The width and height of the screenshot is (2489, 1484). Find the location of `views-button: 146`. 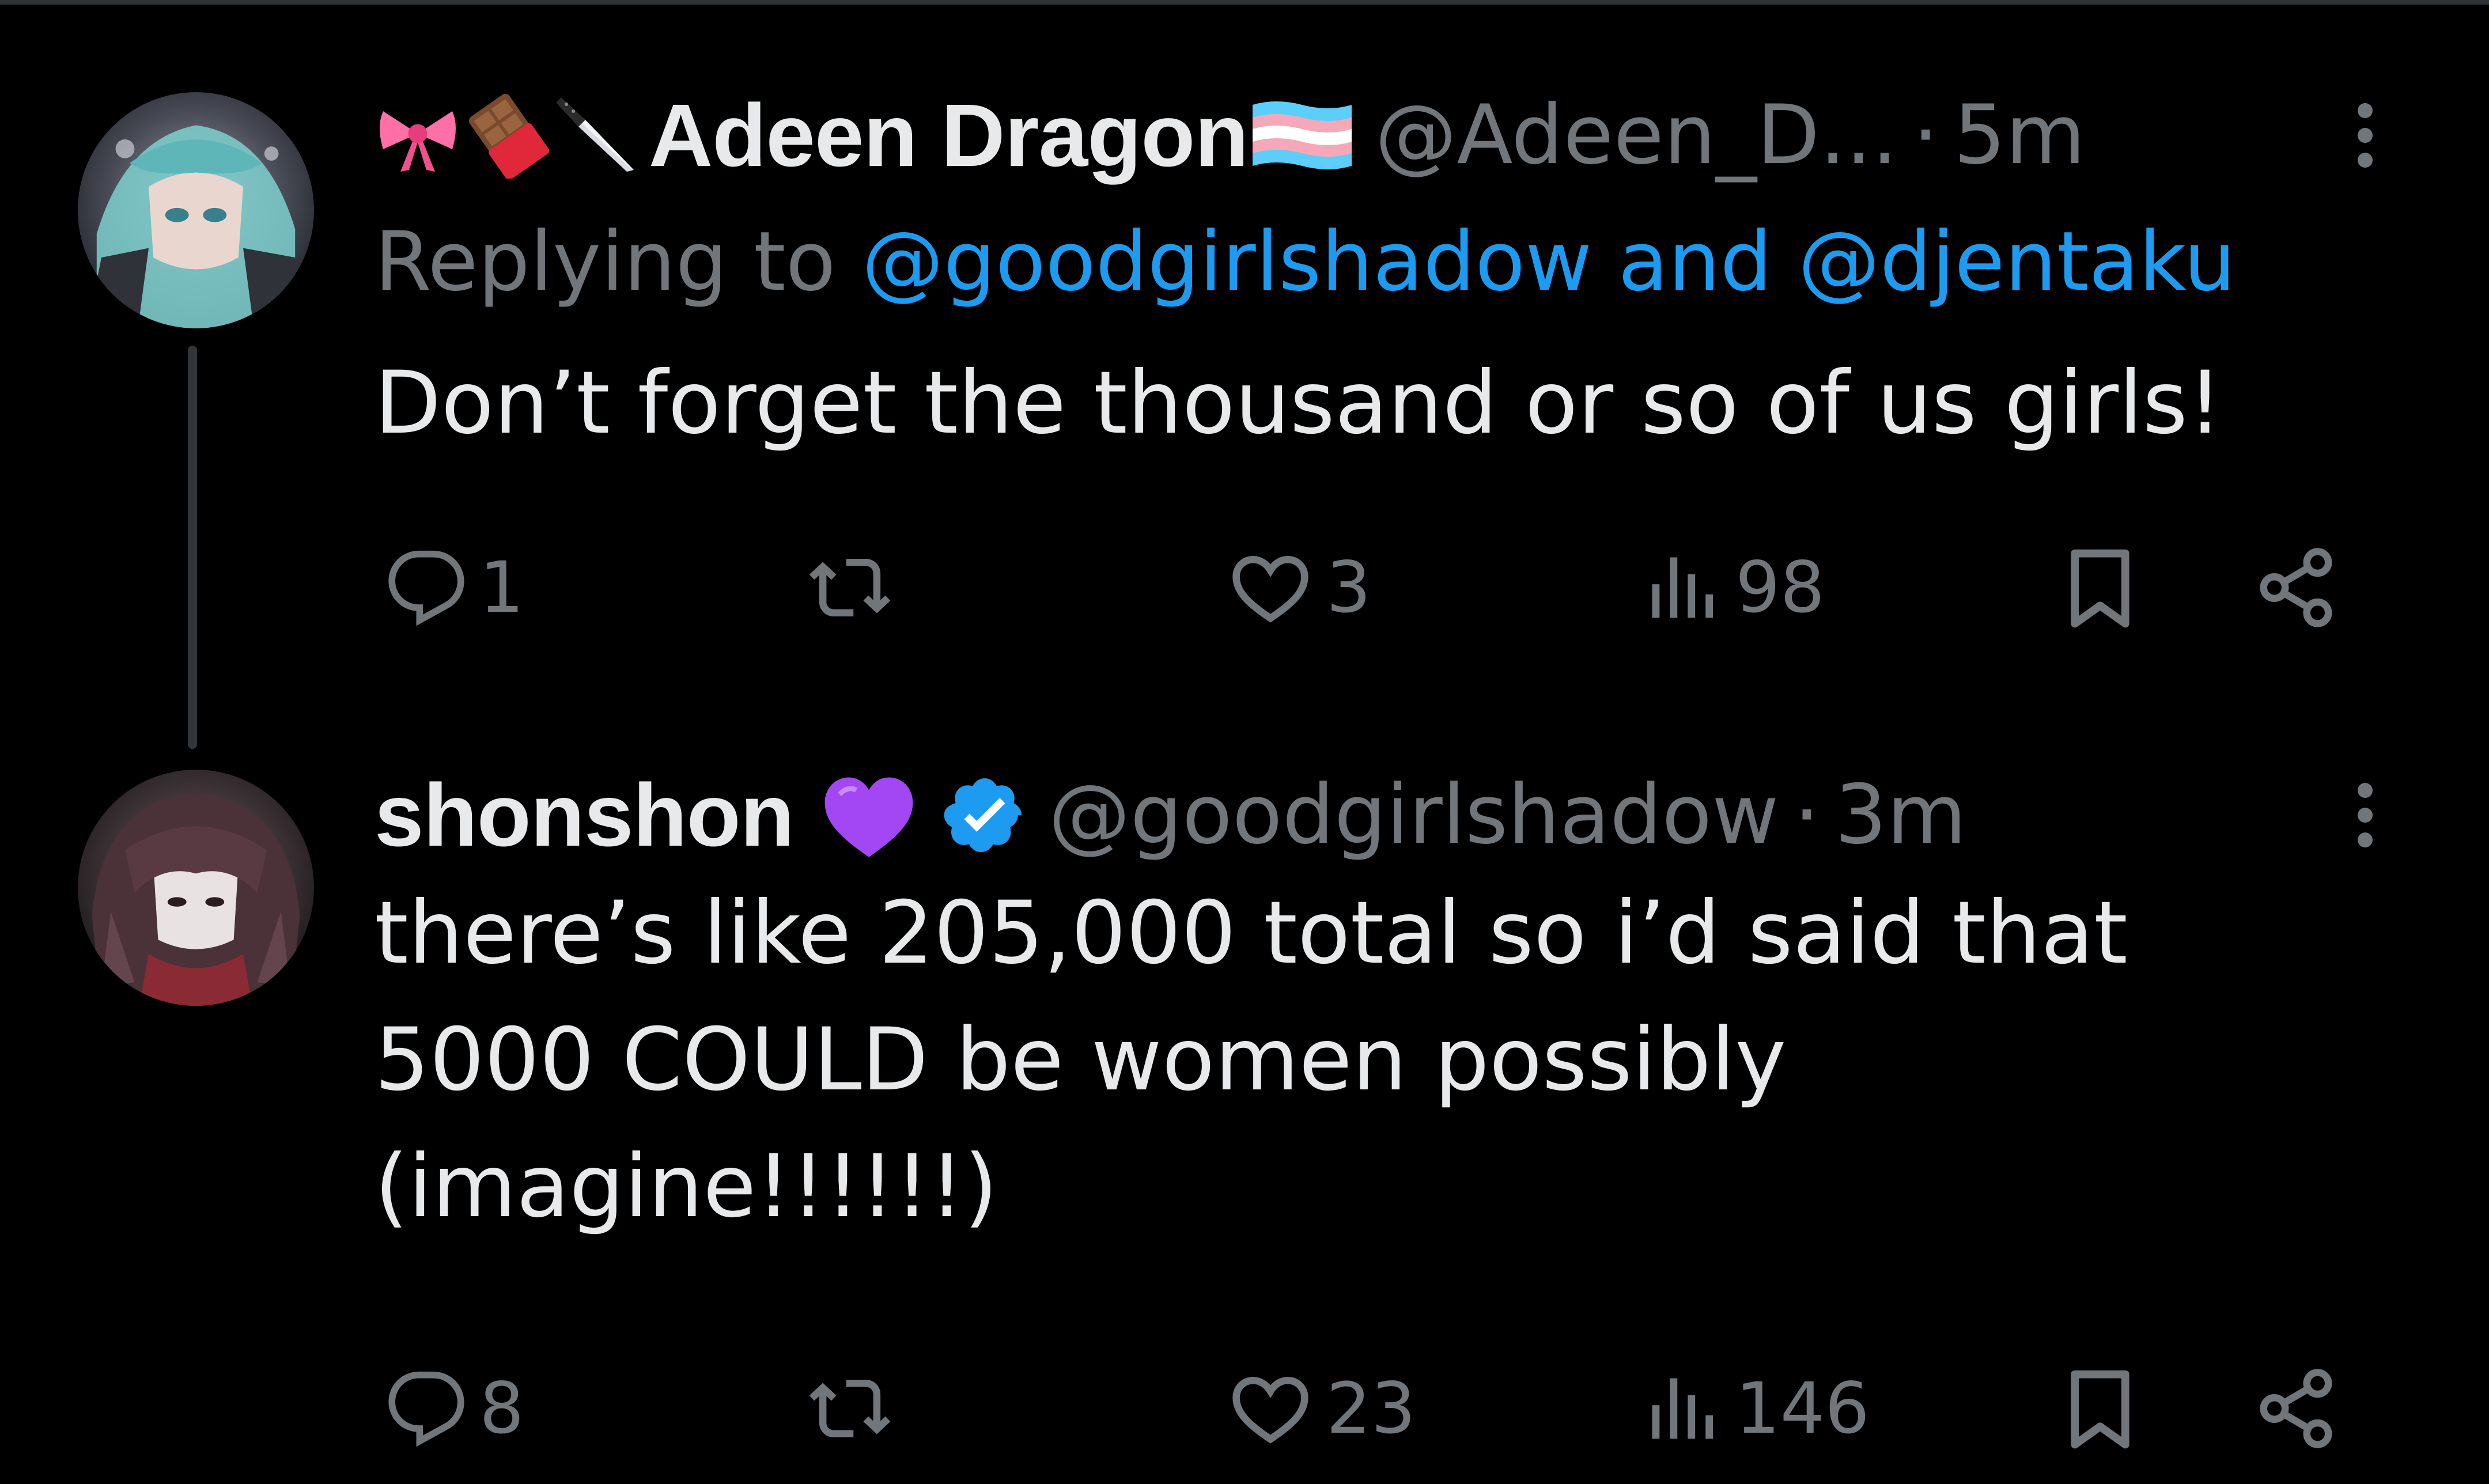

views-button: 146 is located at coordinates (1756, 1408).